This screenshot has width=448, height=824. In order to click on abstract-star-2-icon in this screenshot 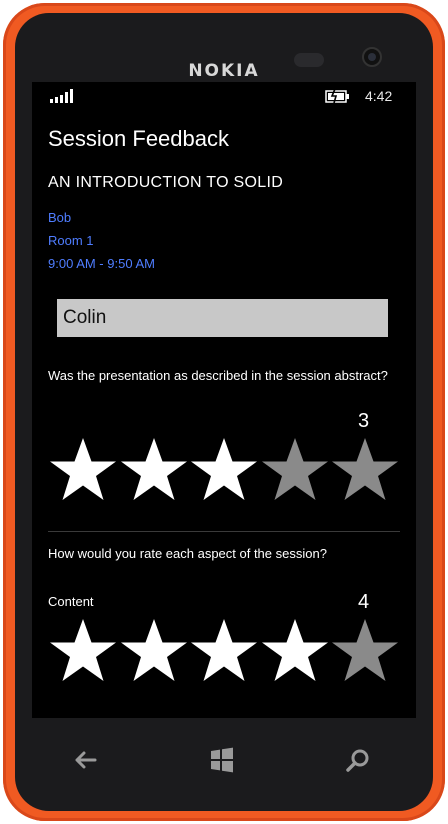, I will do `click(154, 469)`.